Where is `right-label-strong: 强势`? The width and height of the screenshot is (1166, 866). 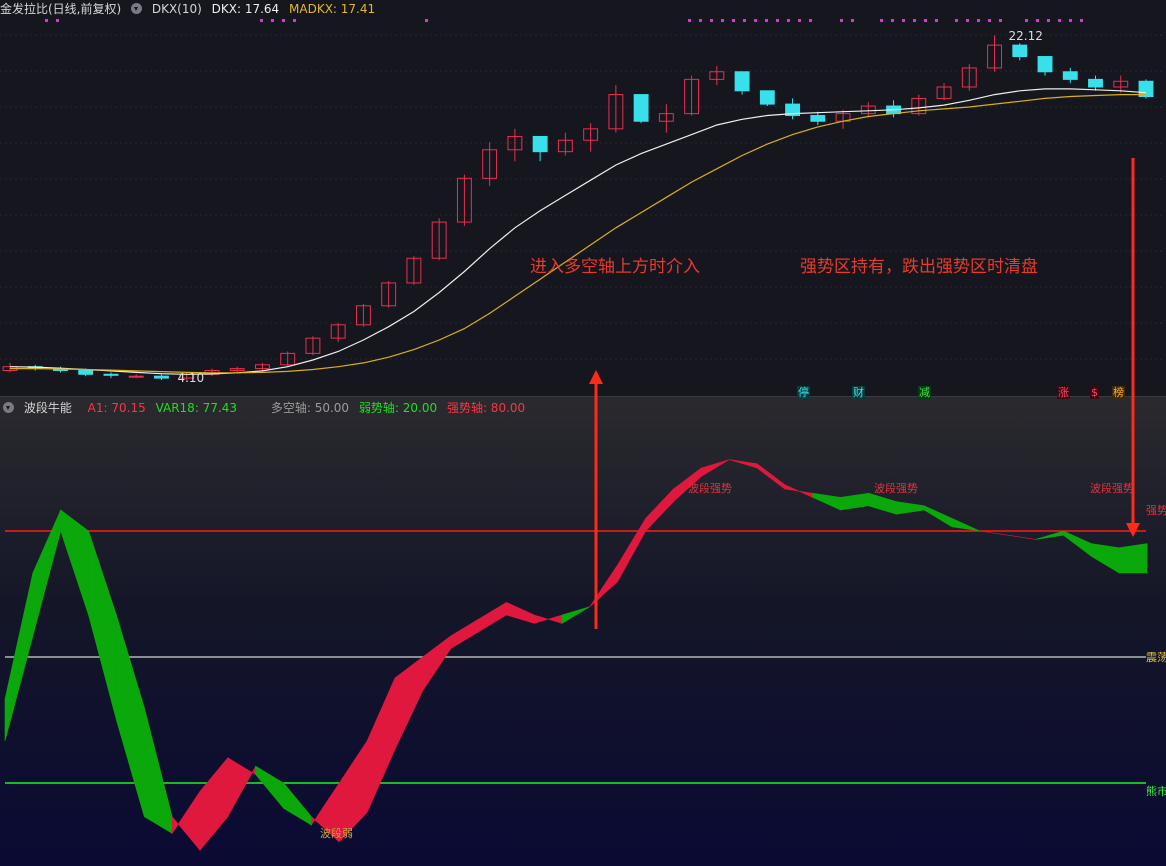 right-label-strong: 强势 is located at coordinates (1156, 510).